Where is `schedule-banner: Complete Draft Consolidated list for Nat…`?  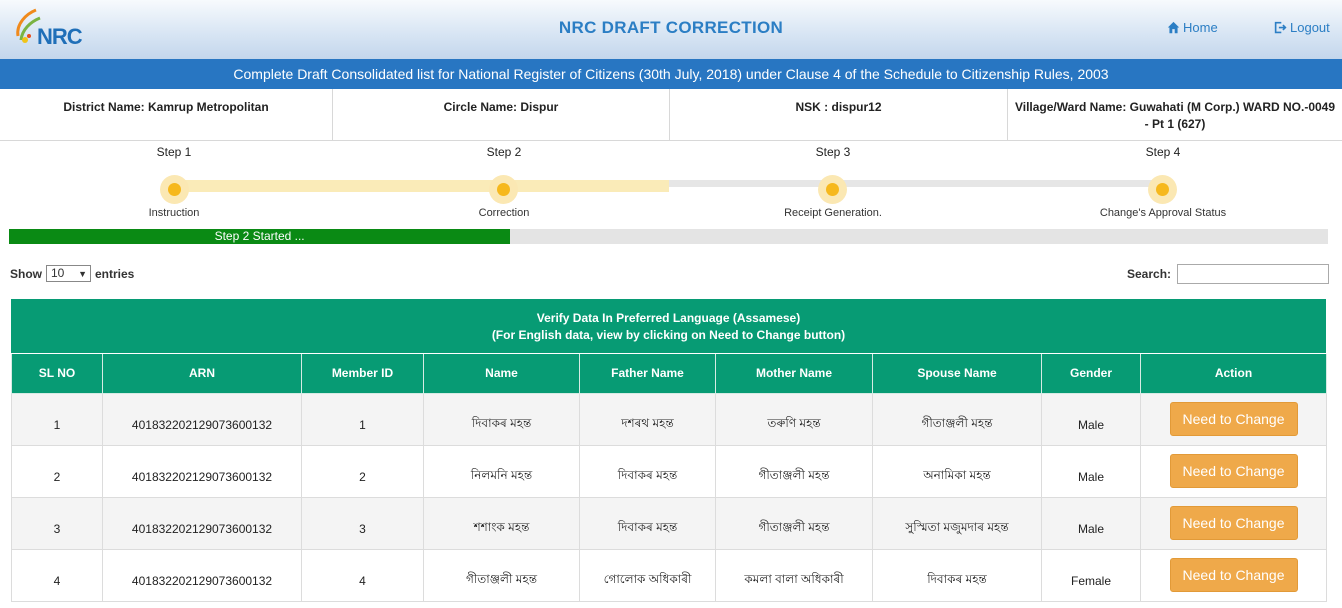
schedule-banner: Complete Draft Consolidated list for Nat… is located at coordinates (671, 74).